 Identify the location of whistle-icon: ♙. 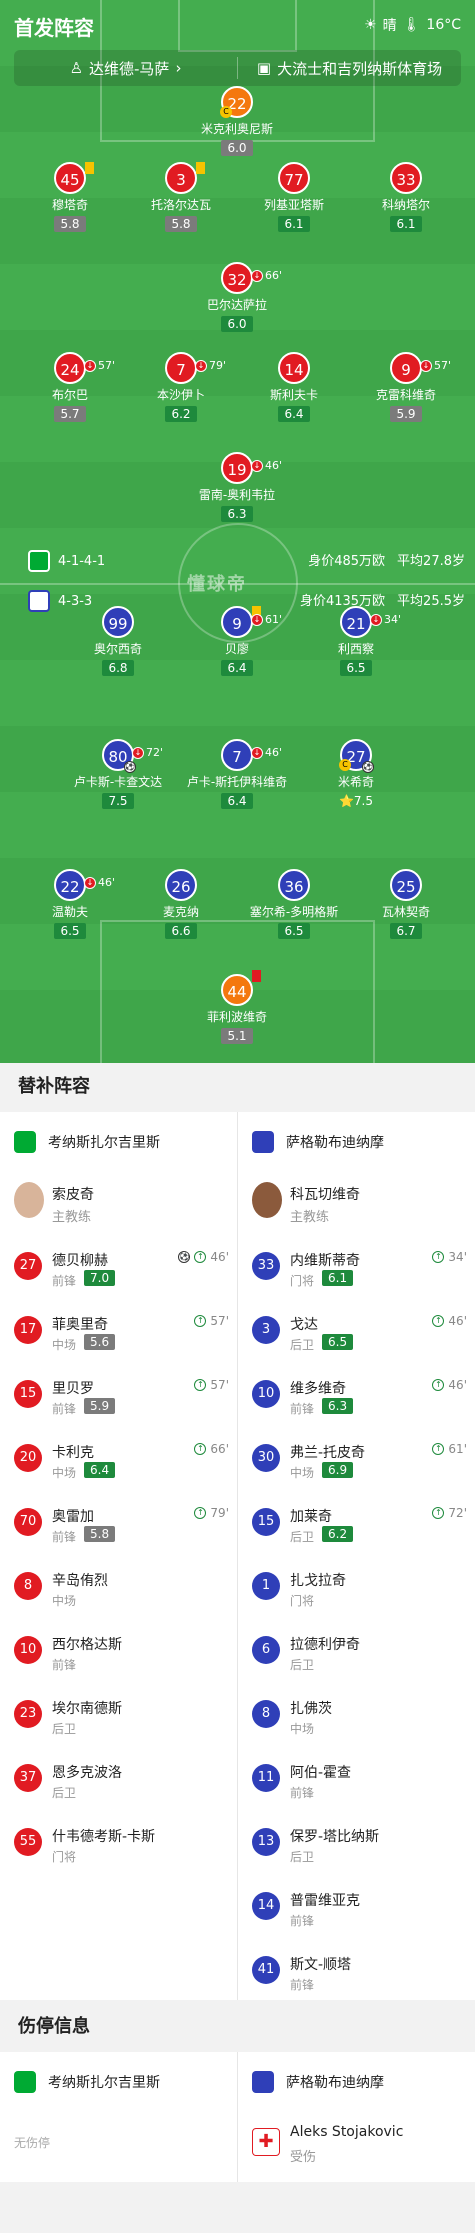
(76, 68).